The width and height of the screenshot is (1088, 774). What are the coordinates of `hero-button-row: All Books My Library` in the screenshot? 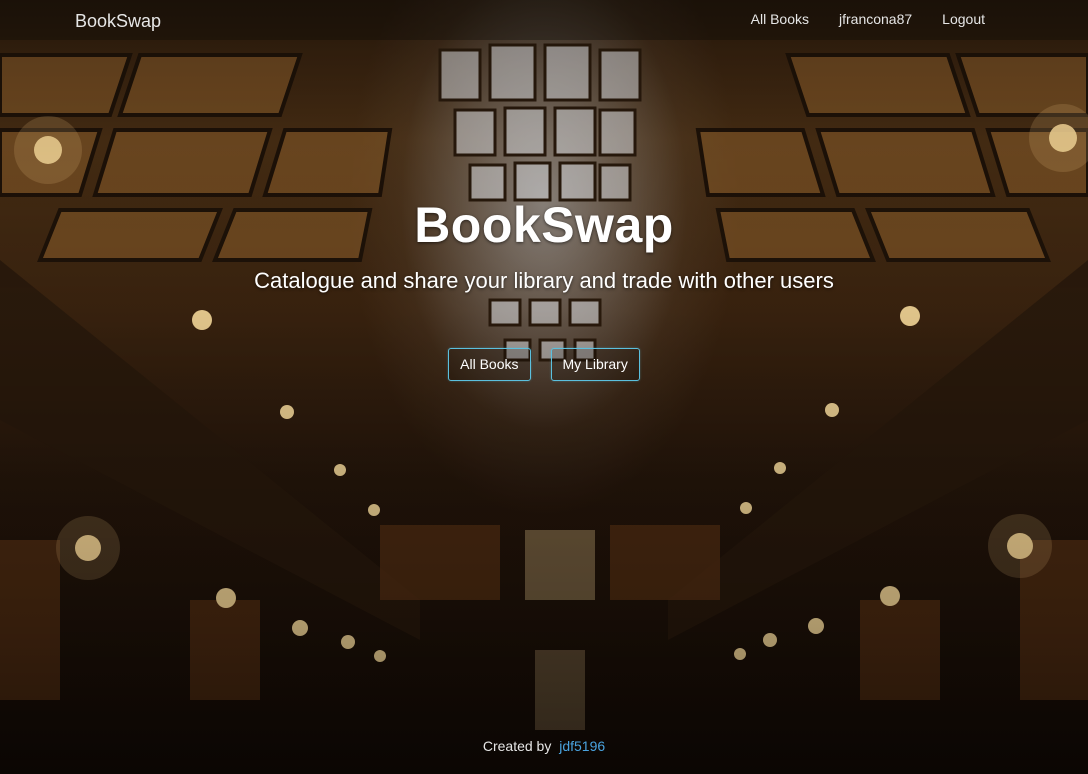 It's located at (544, 364).